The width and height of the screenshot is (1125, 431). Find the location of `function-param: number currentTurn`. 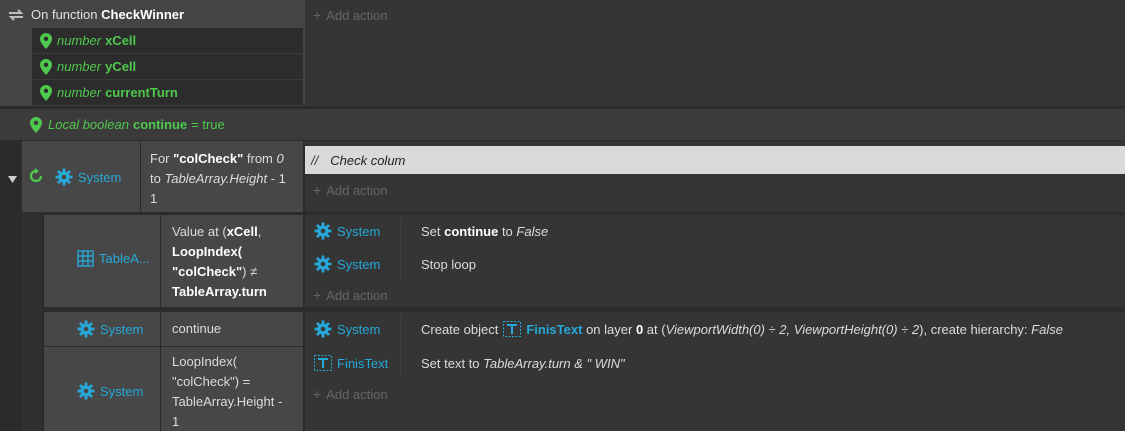

function-param: number currentTurn is located at coordinates (167, 93).